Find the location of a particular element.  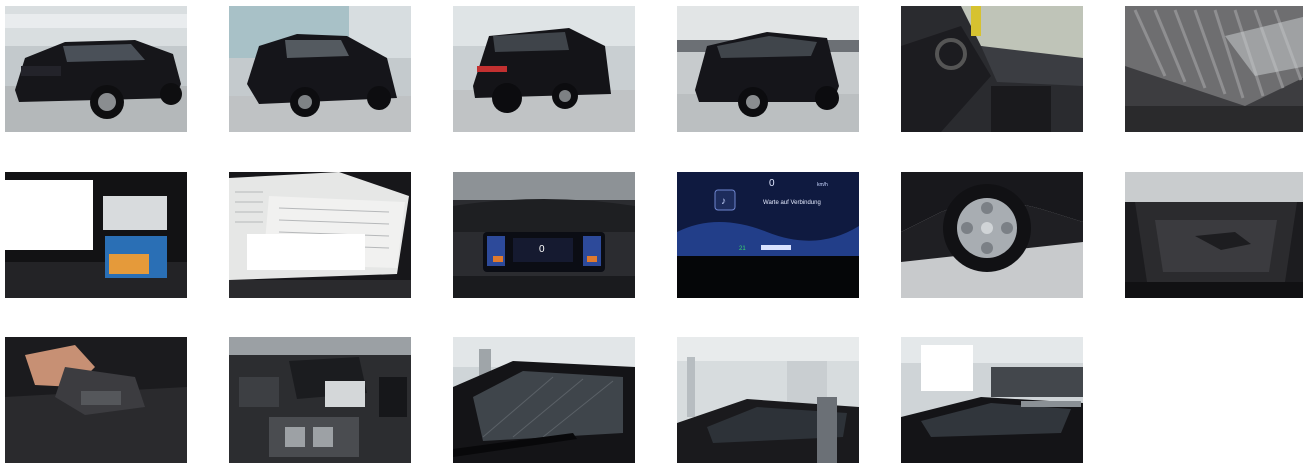

roof-rail-photo is located at coordinates (1214, 69).